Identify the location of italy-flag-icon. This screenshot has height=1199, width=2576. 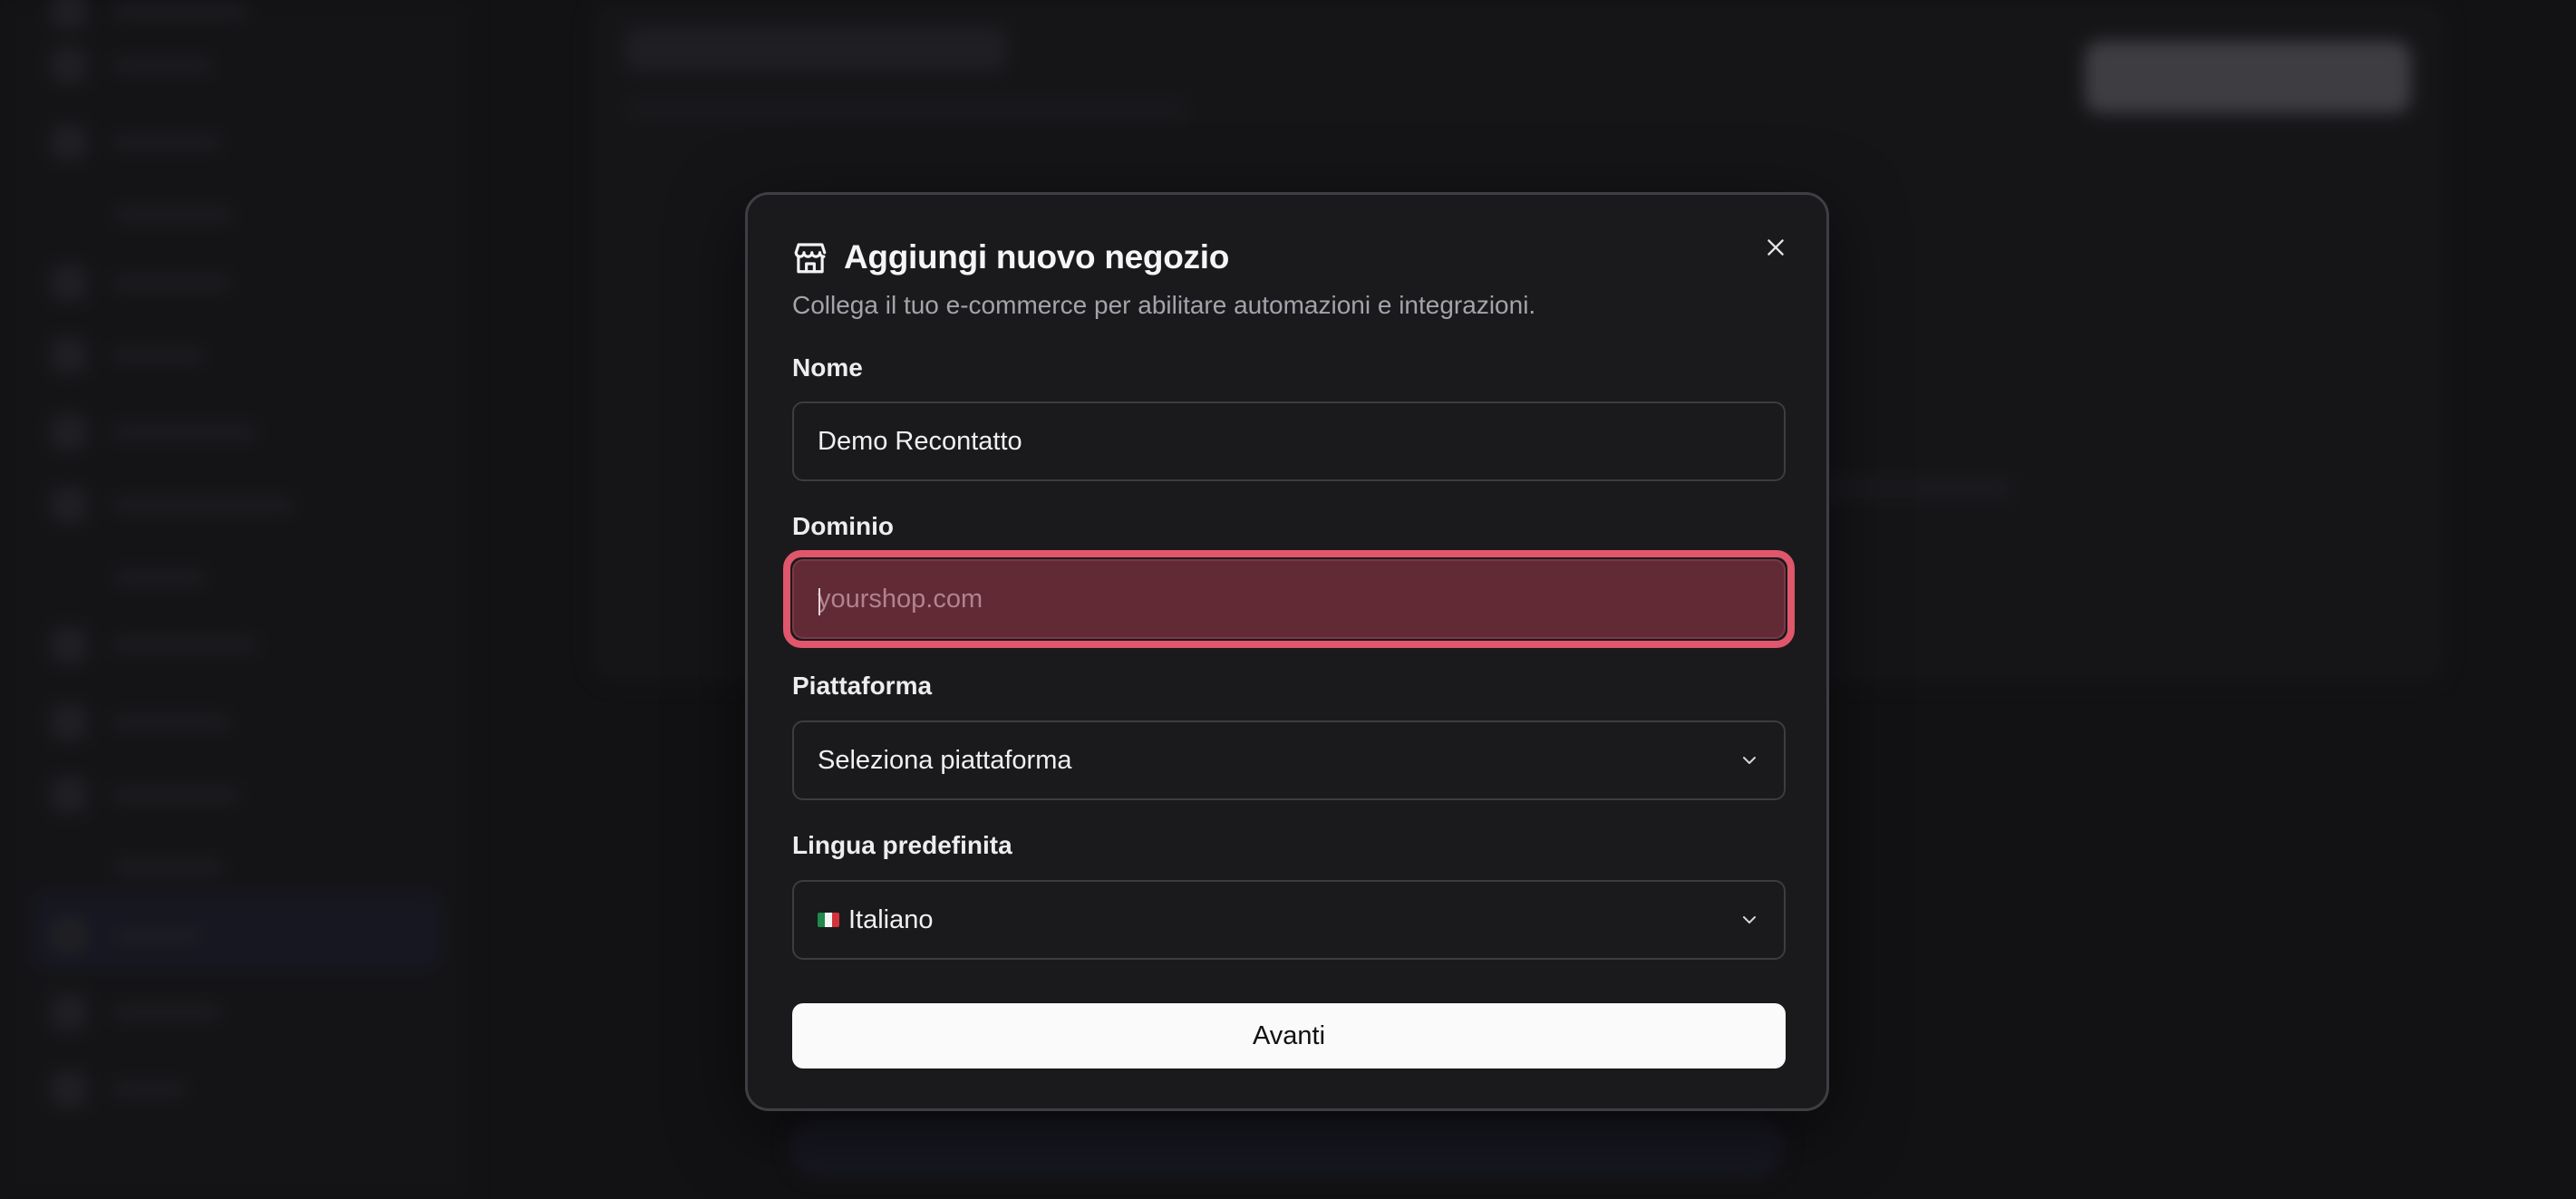
(828, 920).